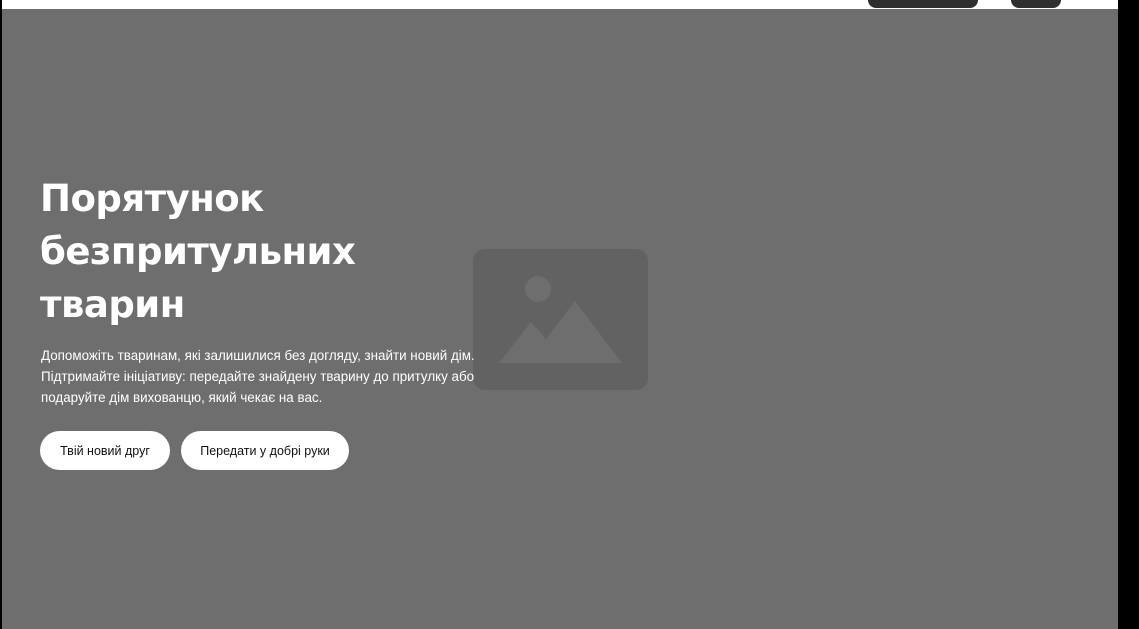 Image resolution: width=1139 pixels, height=629 pixels. What do you see at coordinates (265, 450) in the screenshot?
I see `give-into-good-hands-button: Передати у добрі руки` at bounding box center [265, 450].